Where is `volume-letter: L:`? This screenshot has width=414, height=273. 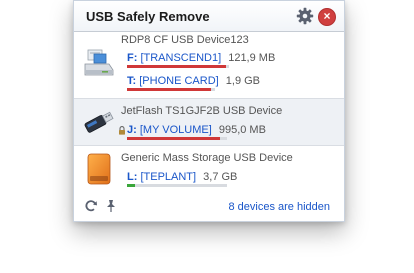
volume-letter: L: is located at coordinates (132, 177).